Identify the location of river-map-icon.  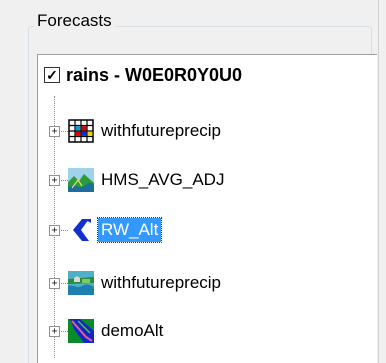
(81, 331).